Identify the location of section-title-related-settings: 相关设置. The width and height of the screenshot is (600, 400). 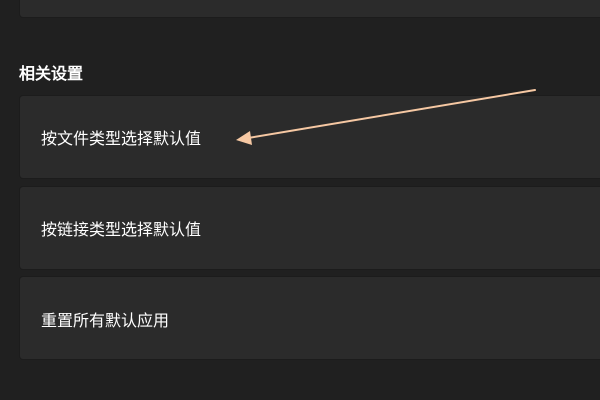
(51, 73).